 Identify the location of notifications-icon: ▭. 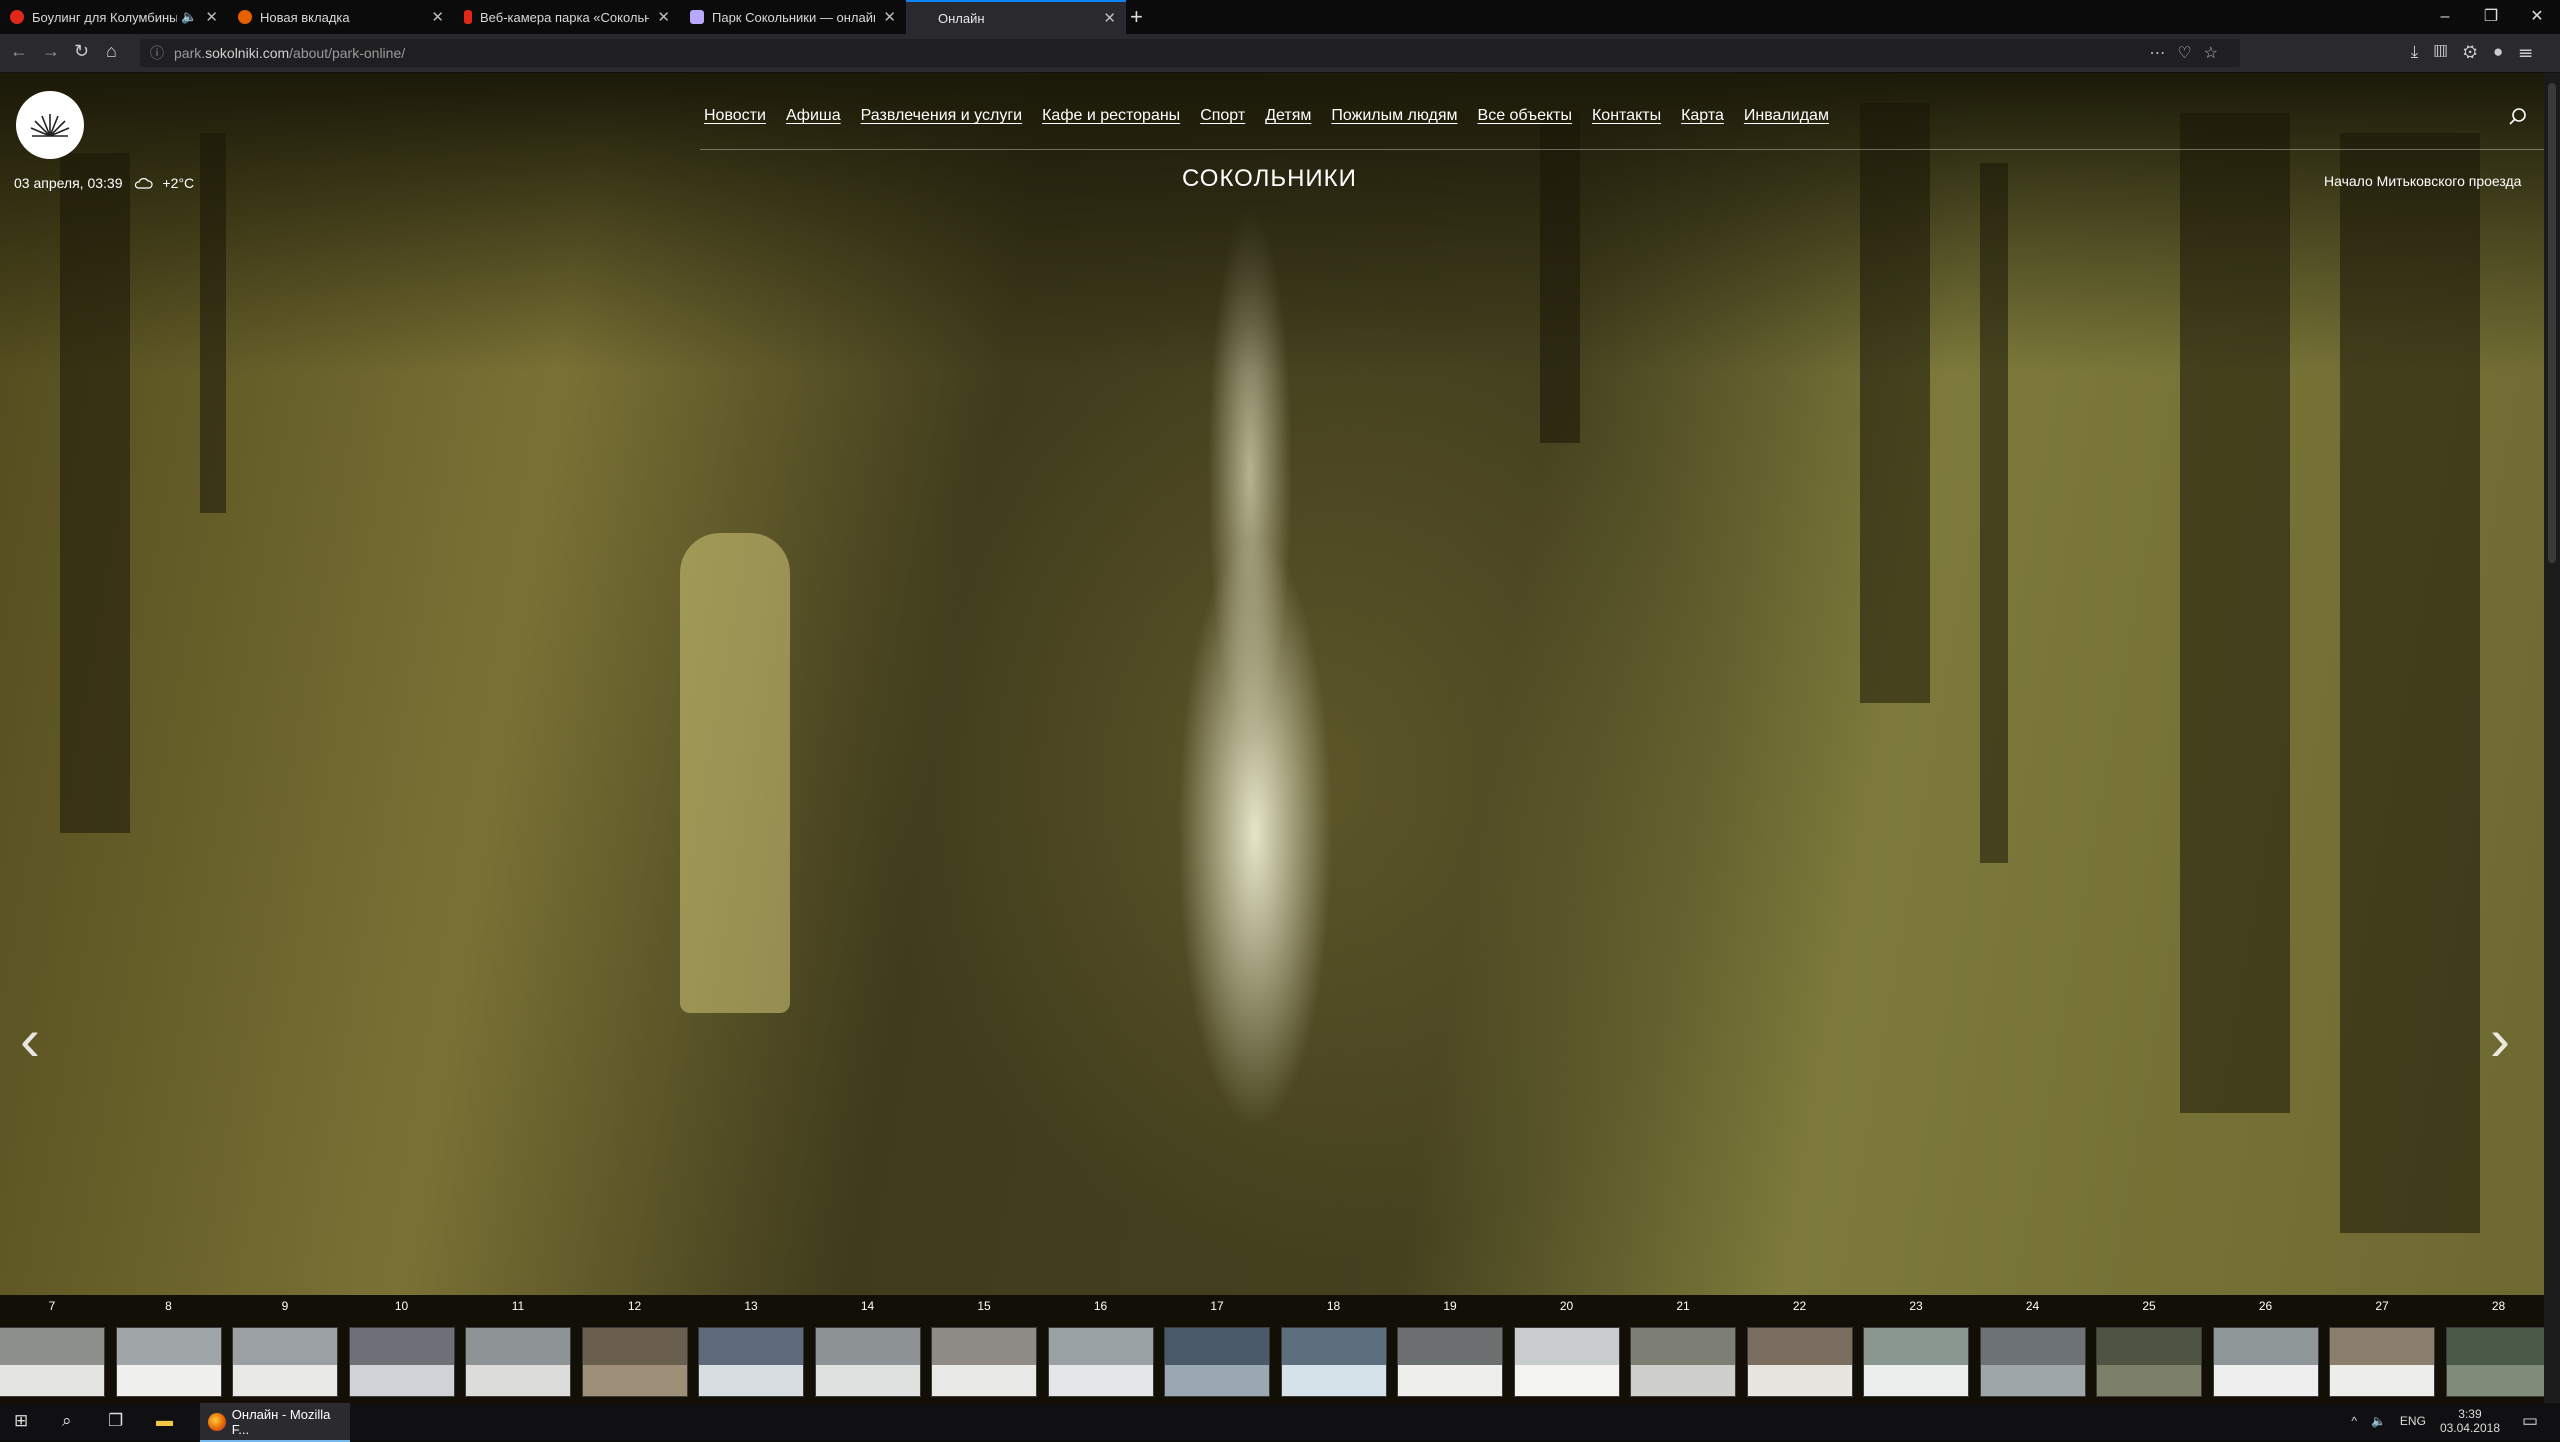
(2530, 1421).